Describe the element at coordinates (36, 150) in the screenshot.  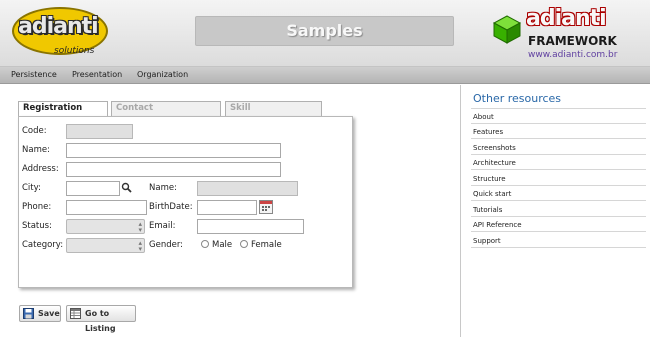
I see `name-label: Name:` at that location.